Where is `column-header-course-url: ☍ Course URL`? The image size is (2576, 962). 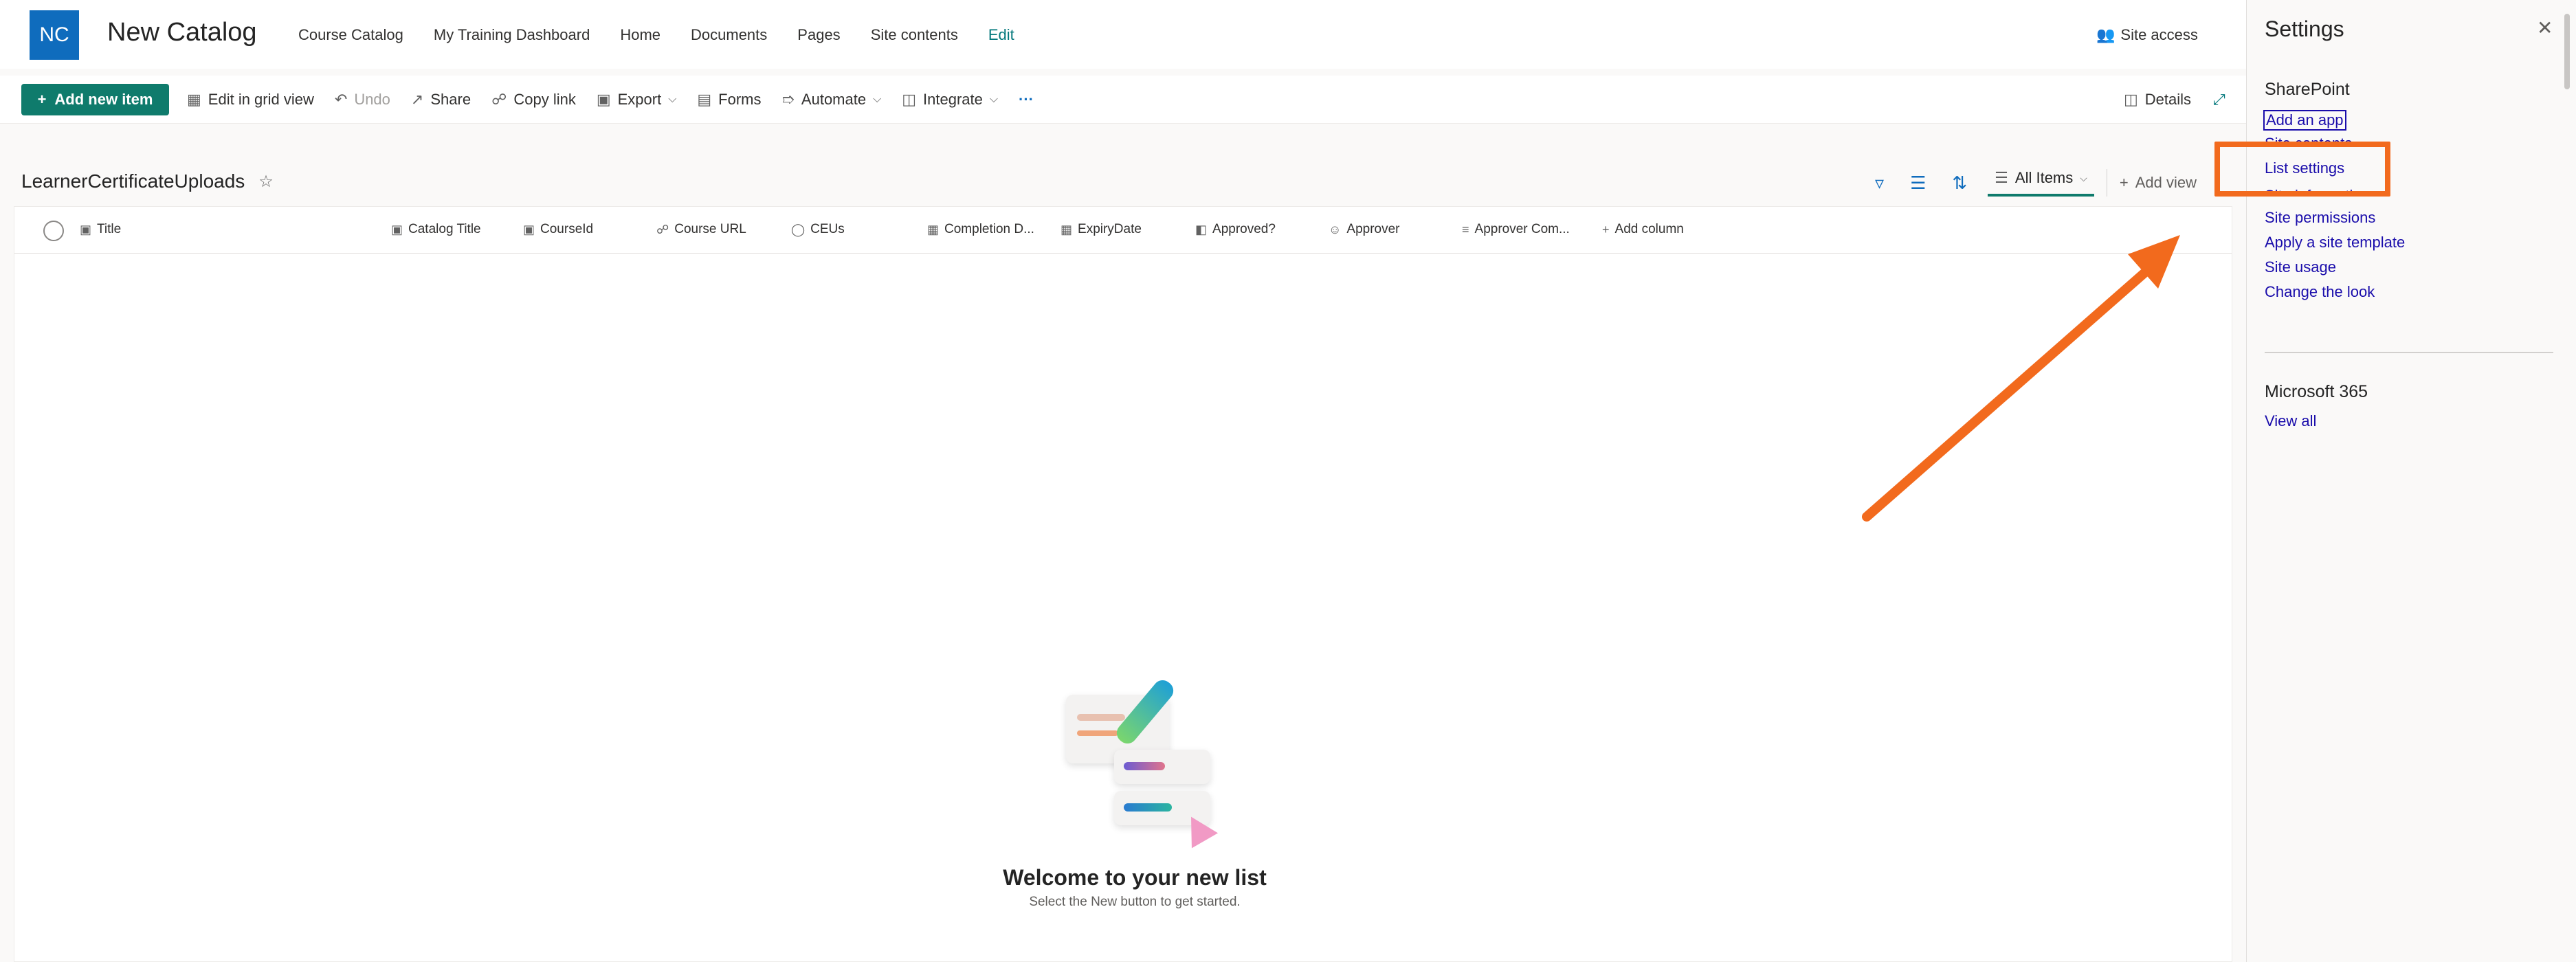
column-header-course-url: ☍ Course URL is located at coordinates (701, 229).